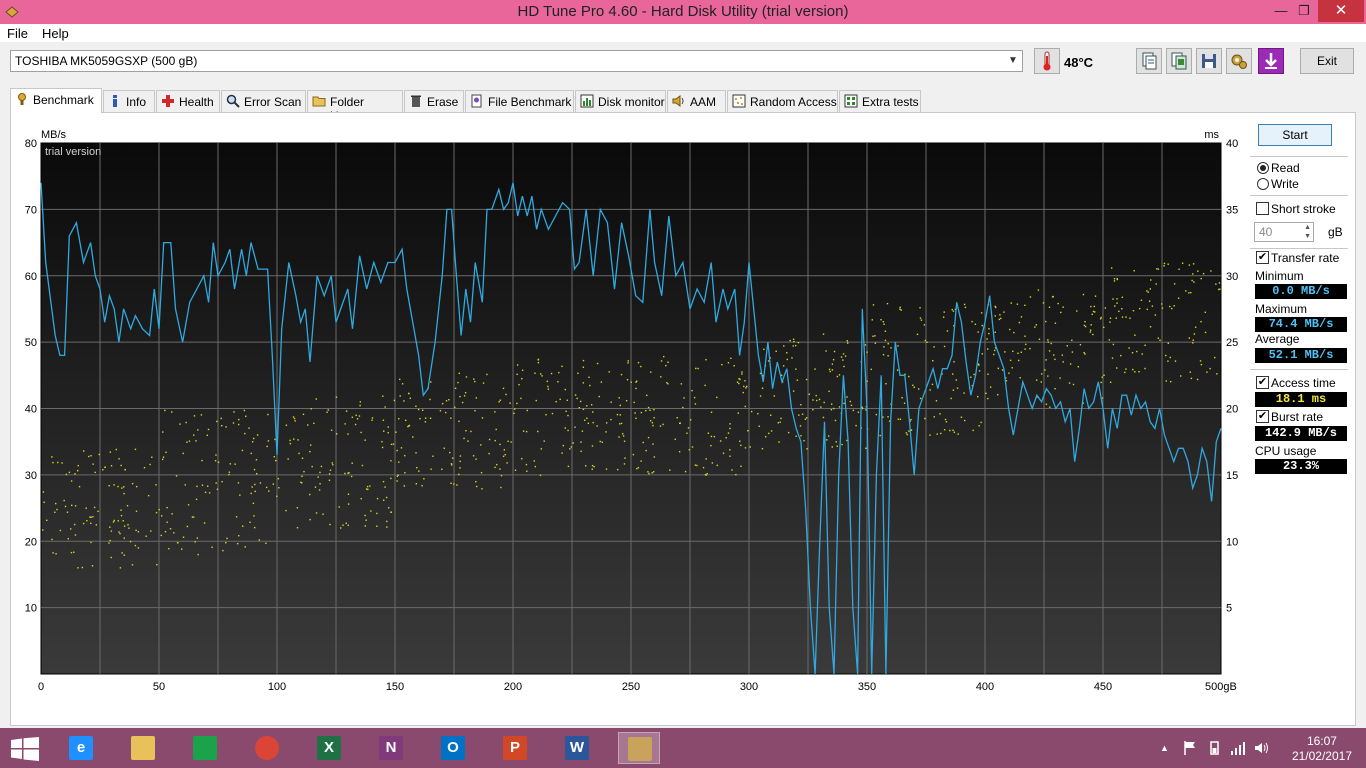 Image resolution: width=1366 pixels, height=768 pixels. I want to click on tab-benchmark: Benchmark, so click(56, 100).